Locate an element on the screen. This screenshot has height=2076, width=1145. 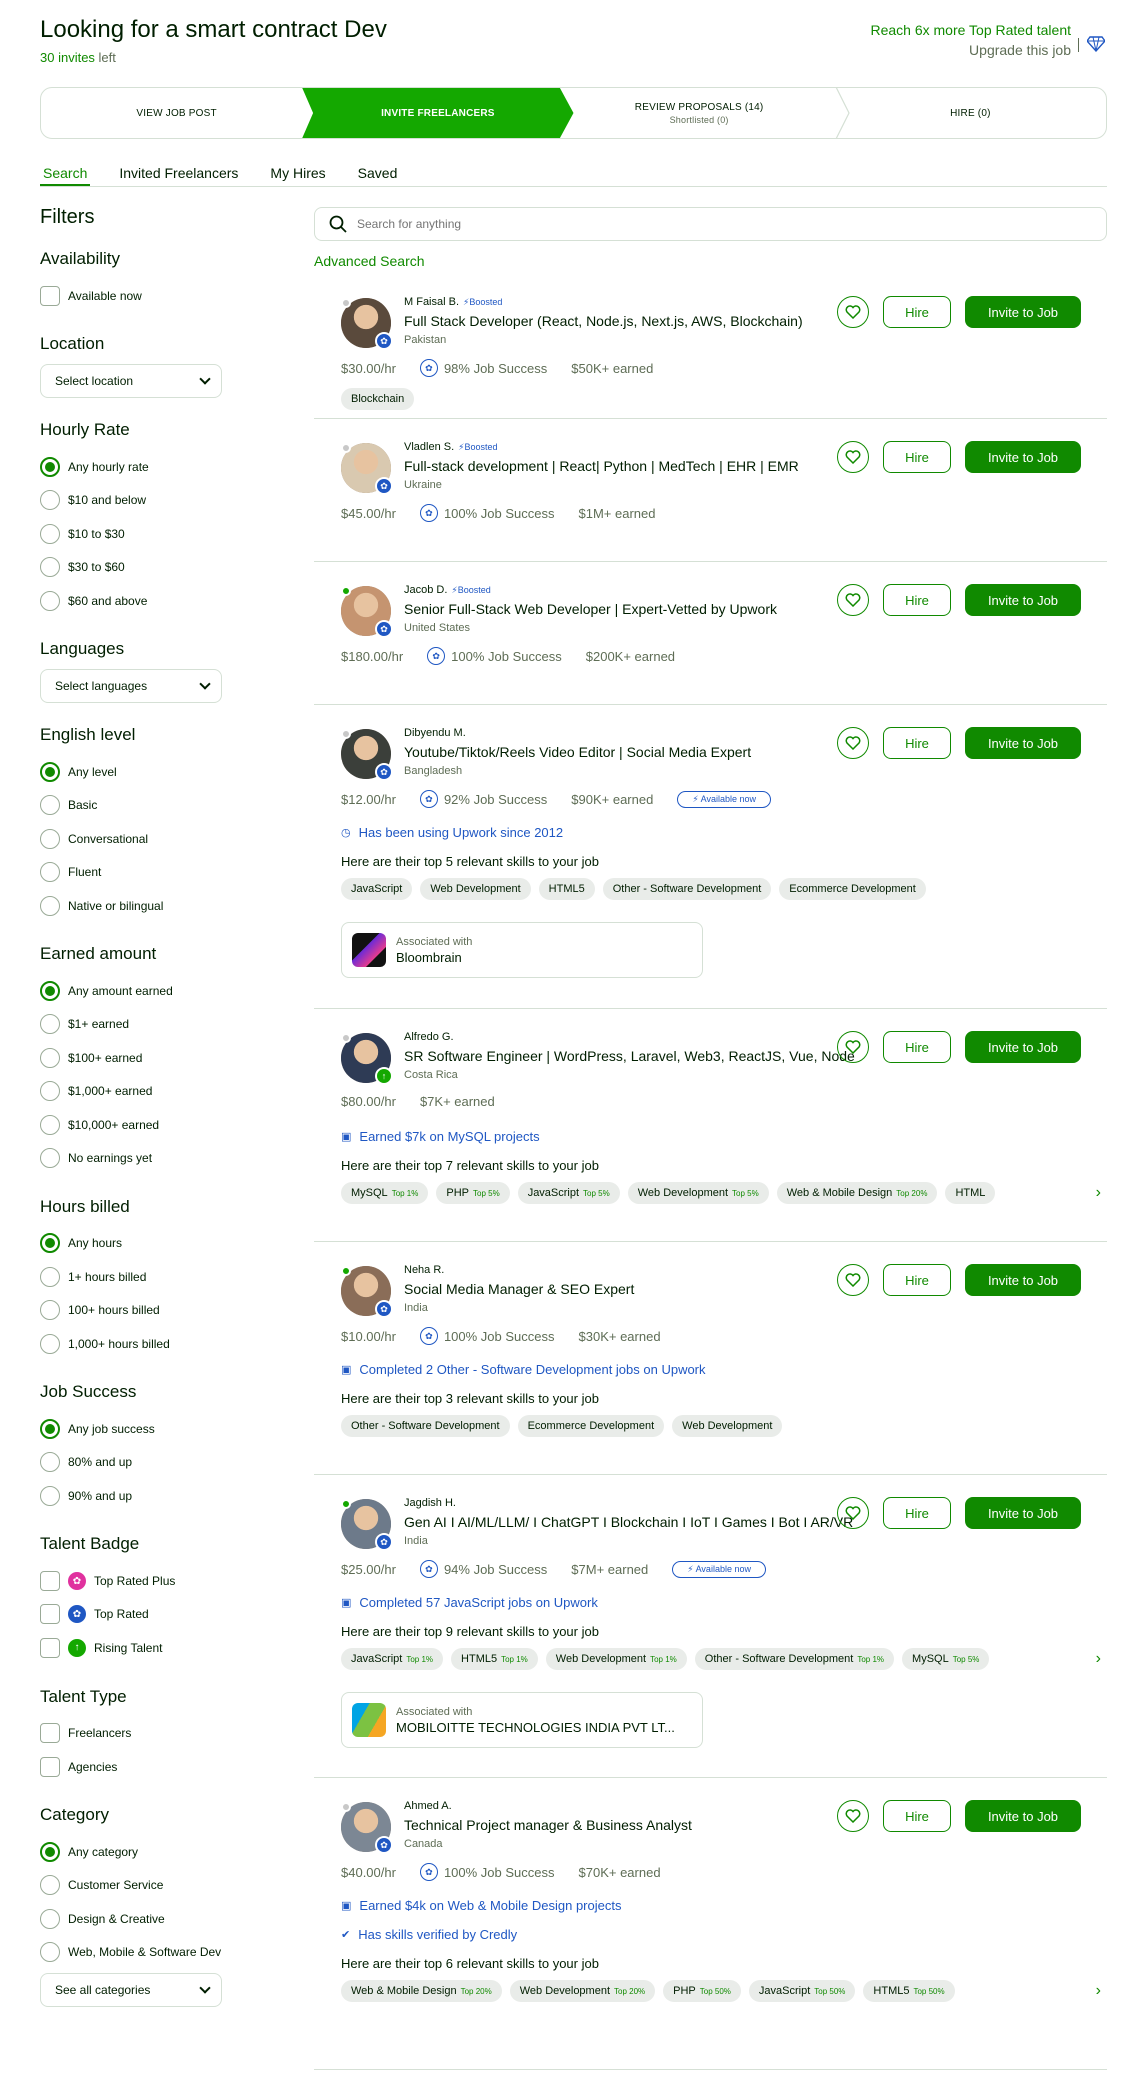
category-option: Any category is located at coordinates (160, 1851).